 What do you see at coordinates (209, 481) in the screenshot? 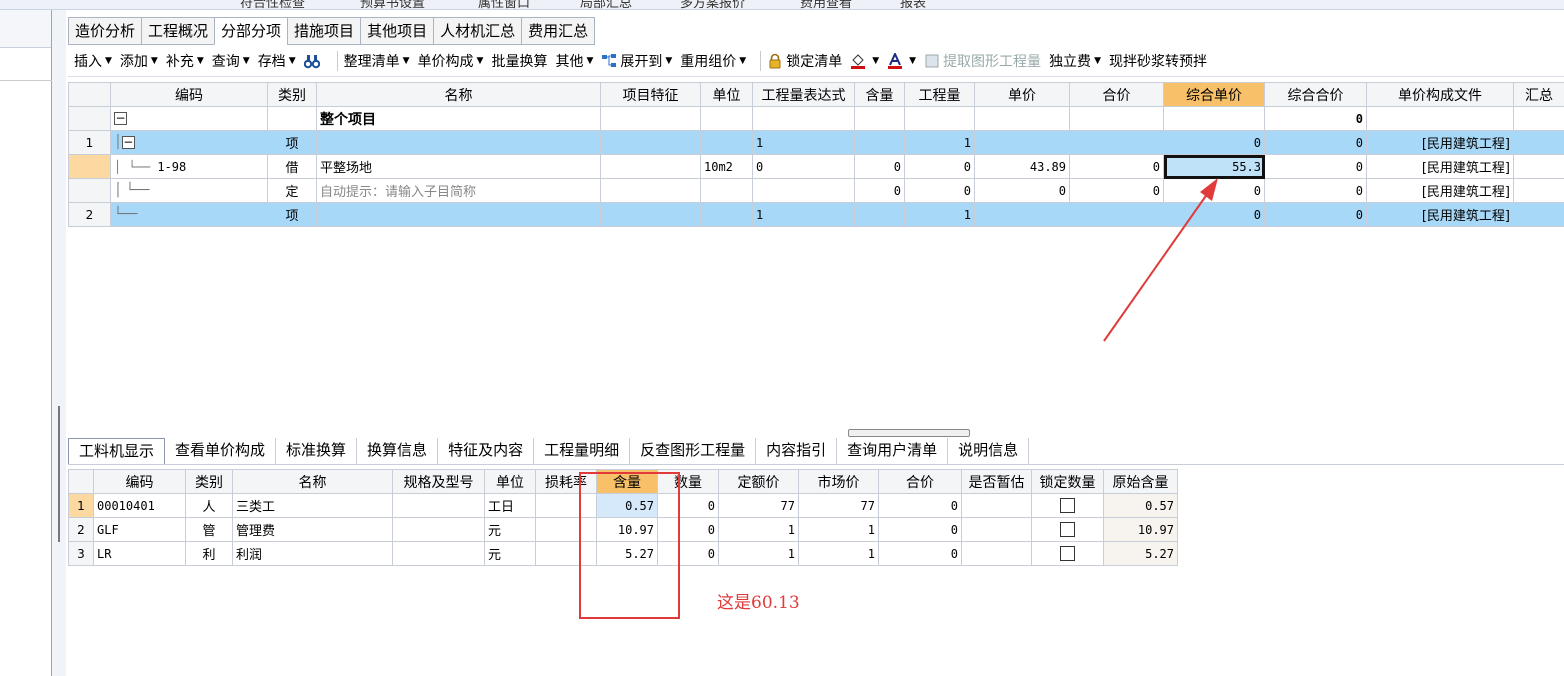
I see `col-header-type: 类别` at bounding box center [209, 481].